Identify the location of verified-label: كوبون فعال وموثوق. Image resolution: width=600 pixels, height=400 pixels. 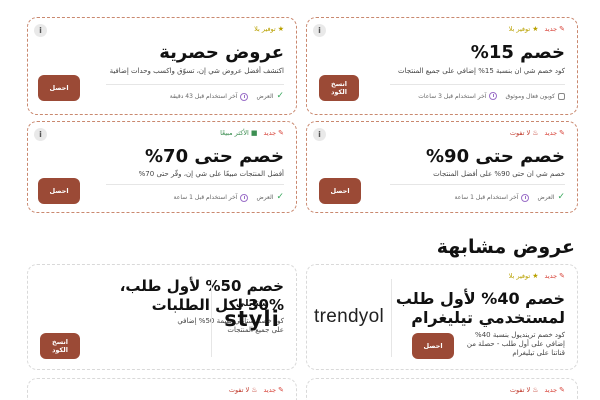
(530, 96).